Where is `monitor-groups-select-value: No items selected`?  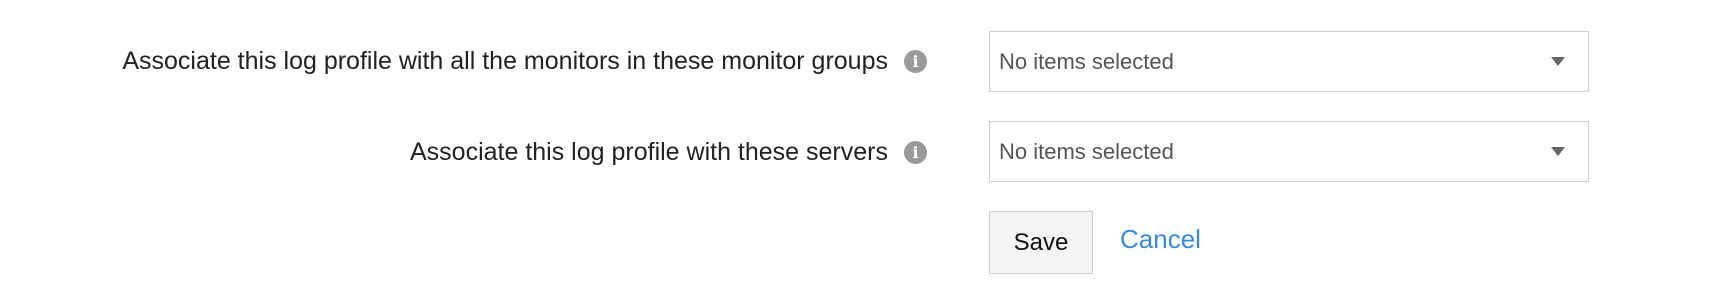 monitor-groups-select-value: No items selected is located at coordinates (1086, 61).